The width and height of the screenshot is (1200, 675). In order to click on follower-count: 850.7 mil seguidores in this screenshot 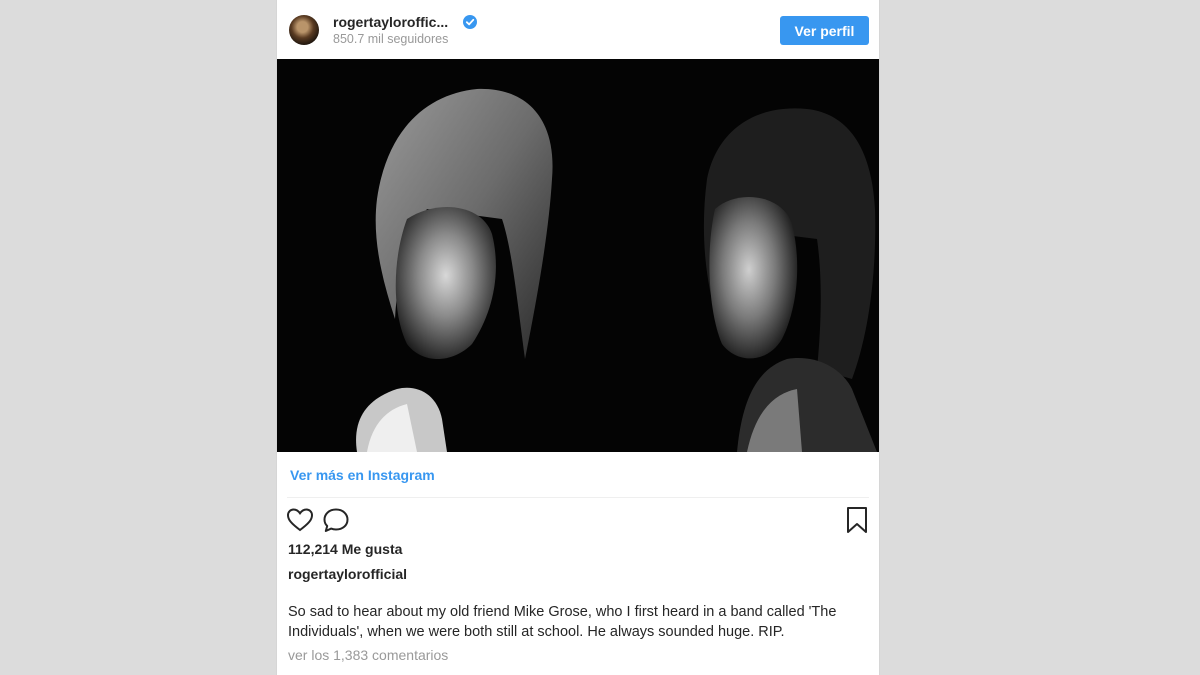, I will do `click(391, 39)`.